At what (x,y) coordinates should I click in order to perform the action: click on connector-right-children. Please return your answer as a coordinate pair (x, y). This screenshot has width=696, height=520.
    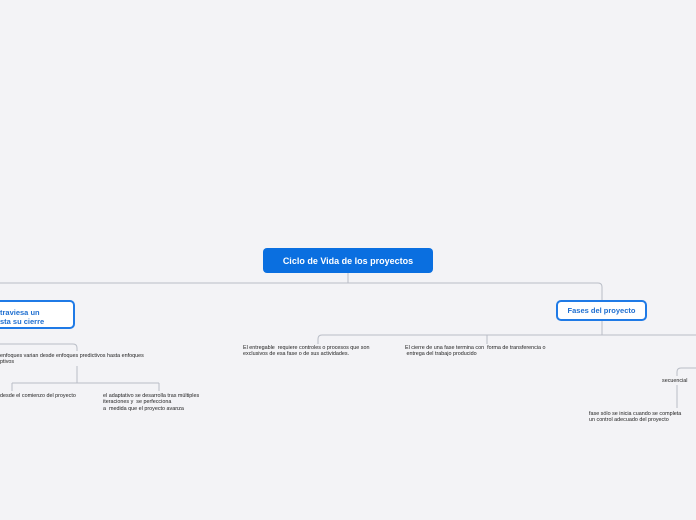
    Looking at the image, I should click on (506, 332).